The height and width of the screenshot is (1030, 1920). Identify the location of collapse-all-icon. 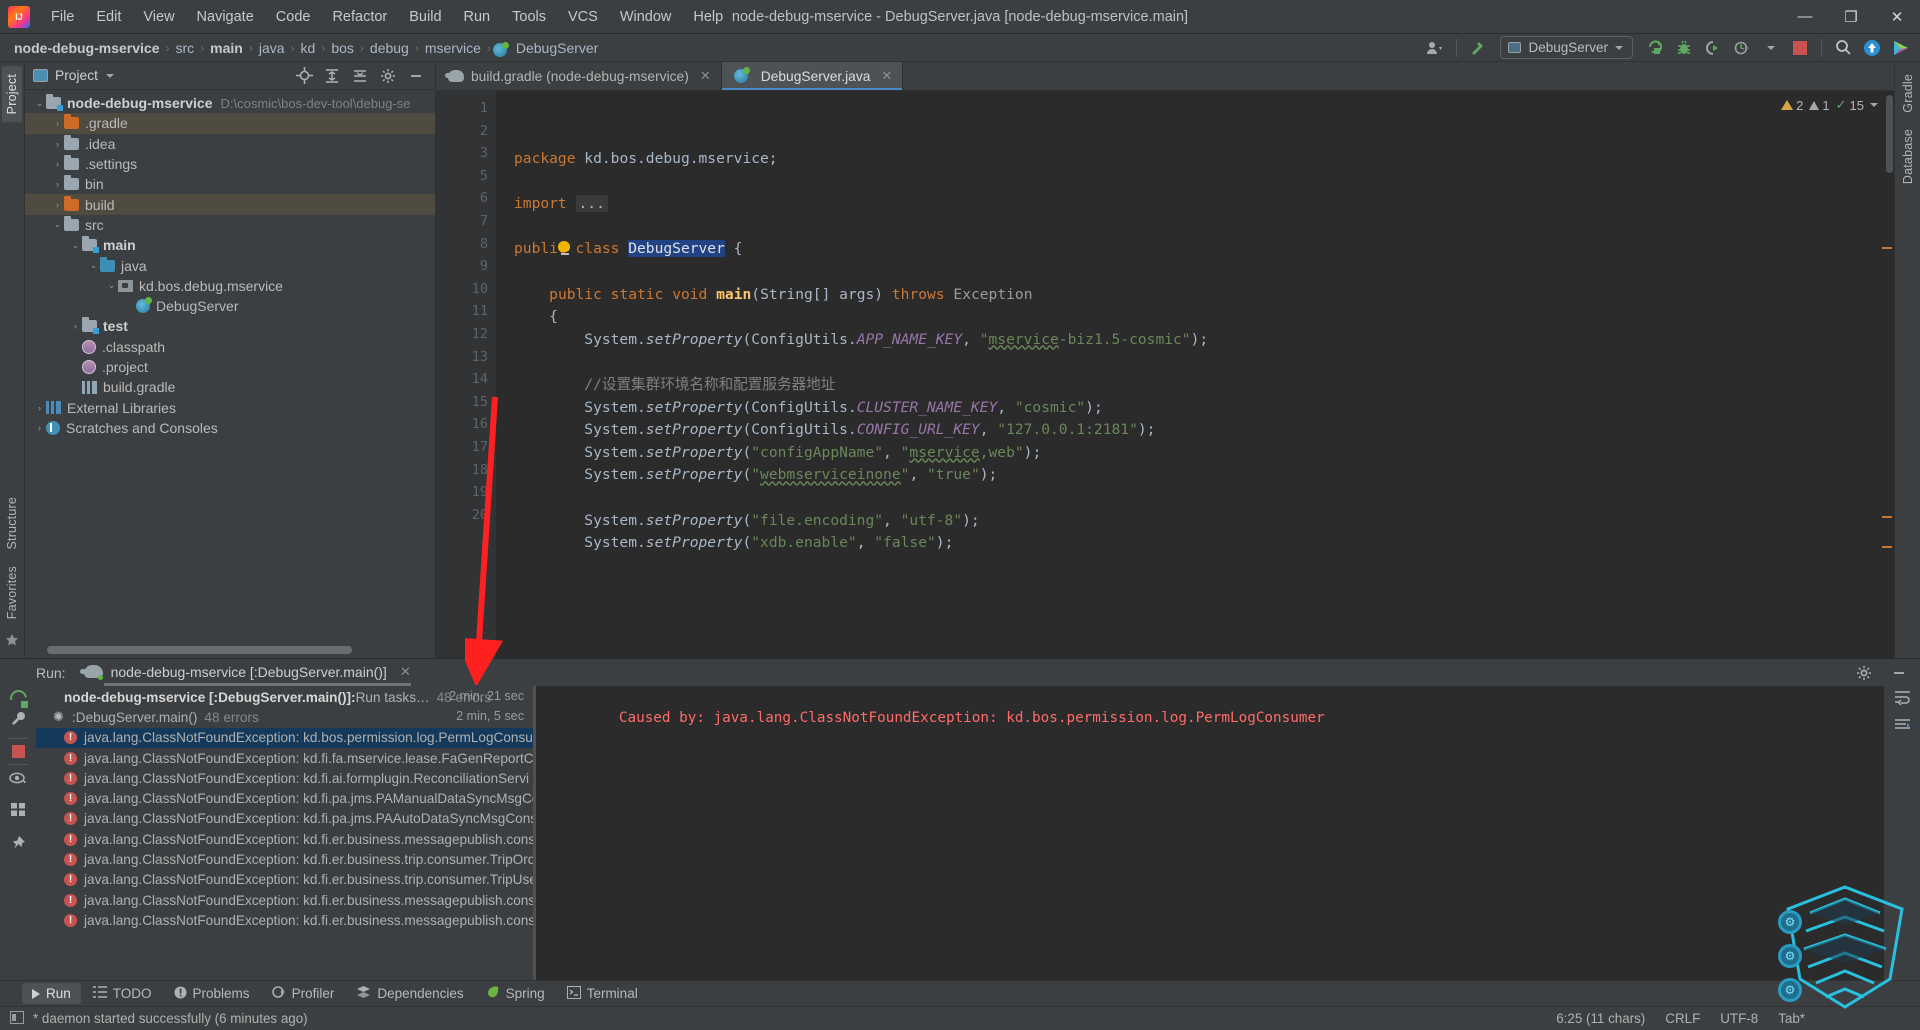
(360, 76).